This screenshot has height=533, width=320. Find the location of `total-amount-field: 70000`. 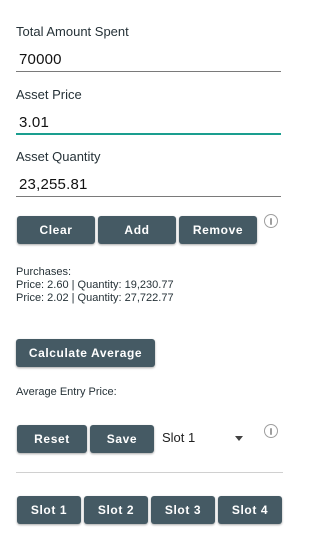

total-amount-field: 70000 is located at coordinates (148, 60).